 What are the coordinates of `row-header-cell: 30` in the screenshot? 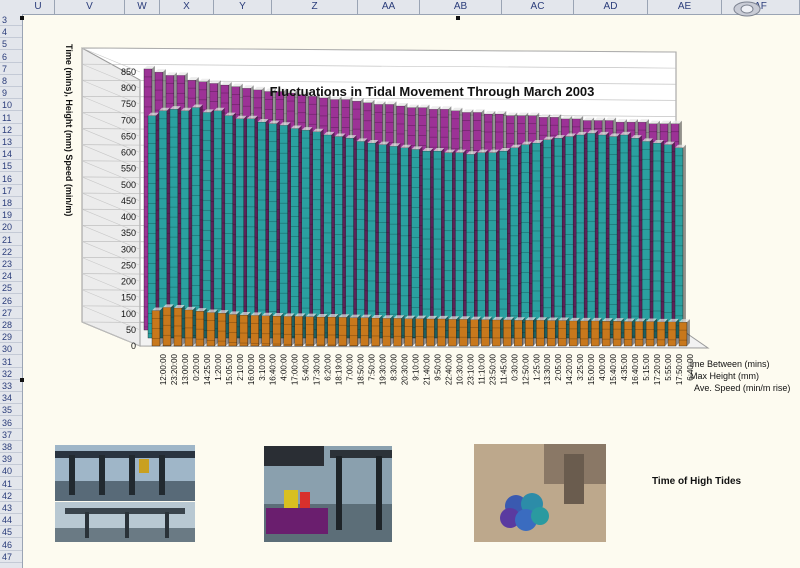 It's located at (11, 349).